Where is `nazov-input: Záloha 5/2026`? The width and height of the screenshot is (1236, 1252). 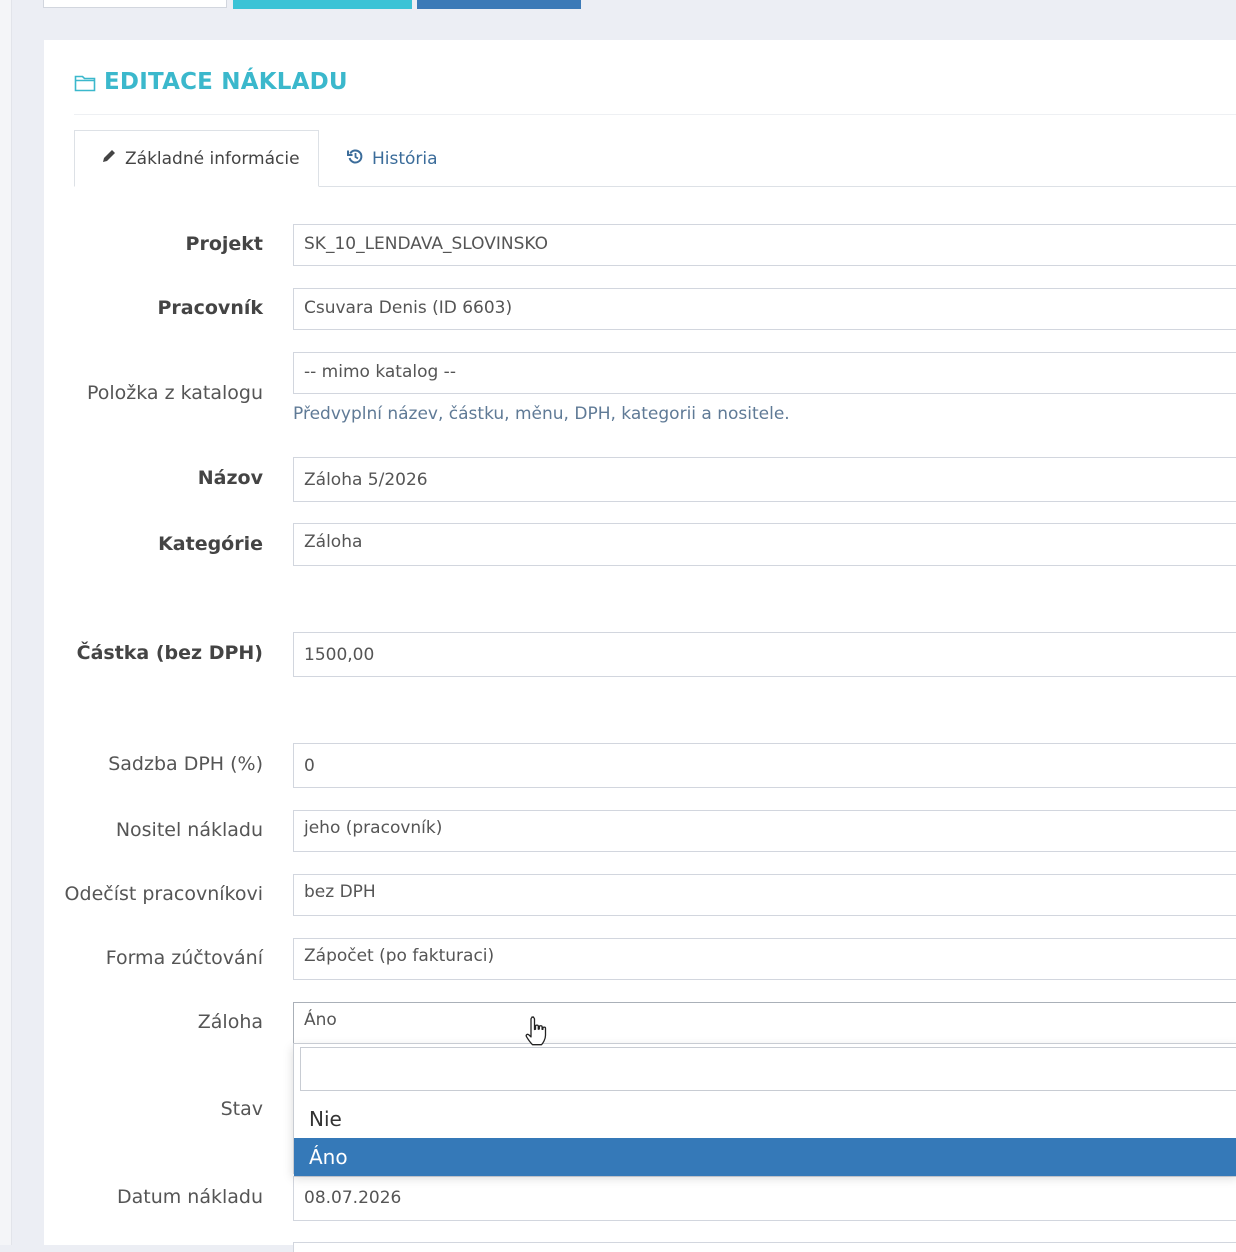
nazov-input: Záloha 5/2026 is located at coordinates (764, 479).